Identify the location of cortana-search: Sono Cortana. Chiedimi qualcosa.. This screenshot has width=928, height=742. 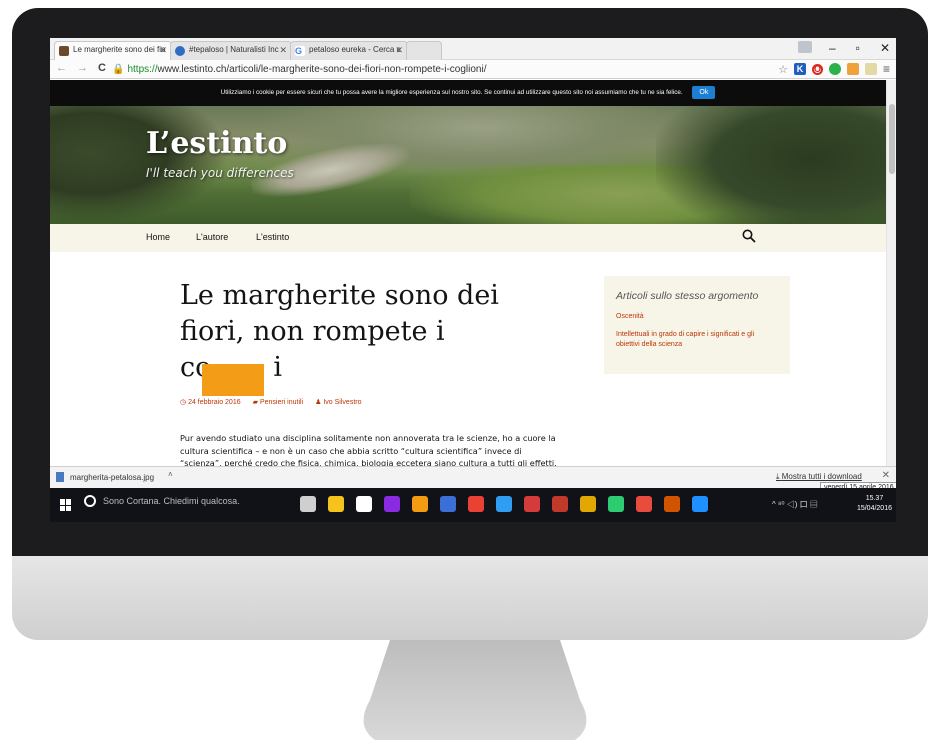
(162, 501).